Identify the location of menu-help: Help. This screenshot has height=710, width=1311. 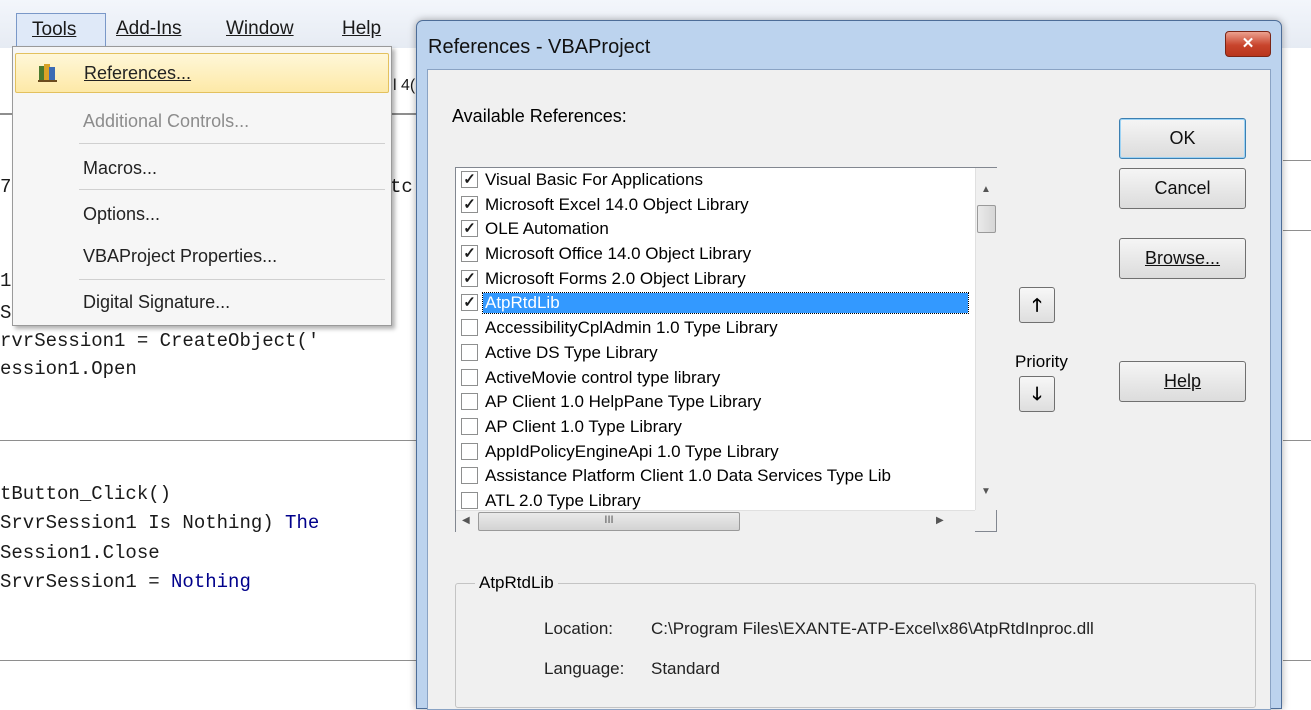
(361, 29).